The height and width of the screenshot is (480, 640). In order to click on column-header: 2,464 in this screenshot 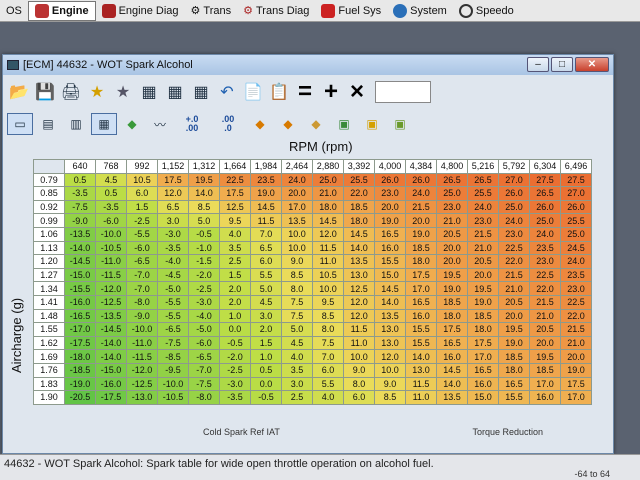, I will do `click(297, 166)`.